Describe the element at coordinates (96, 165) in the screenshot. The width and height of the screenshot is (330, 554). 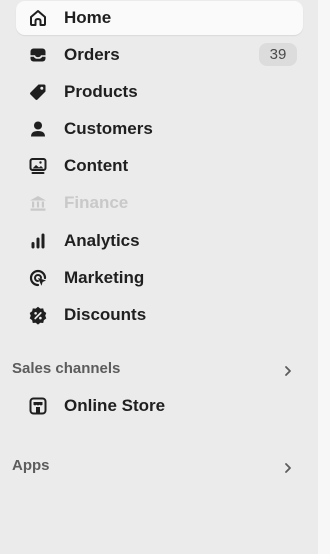
I see `sidebar-item-label: Content` at that location.